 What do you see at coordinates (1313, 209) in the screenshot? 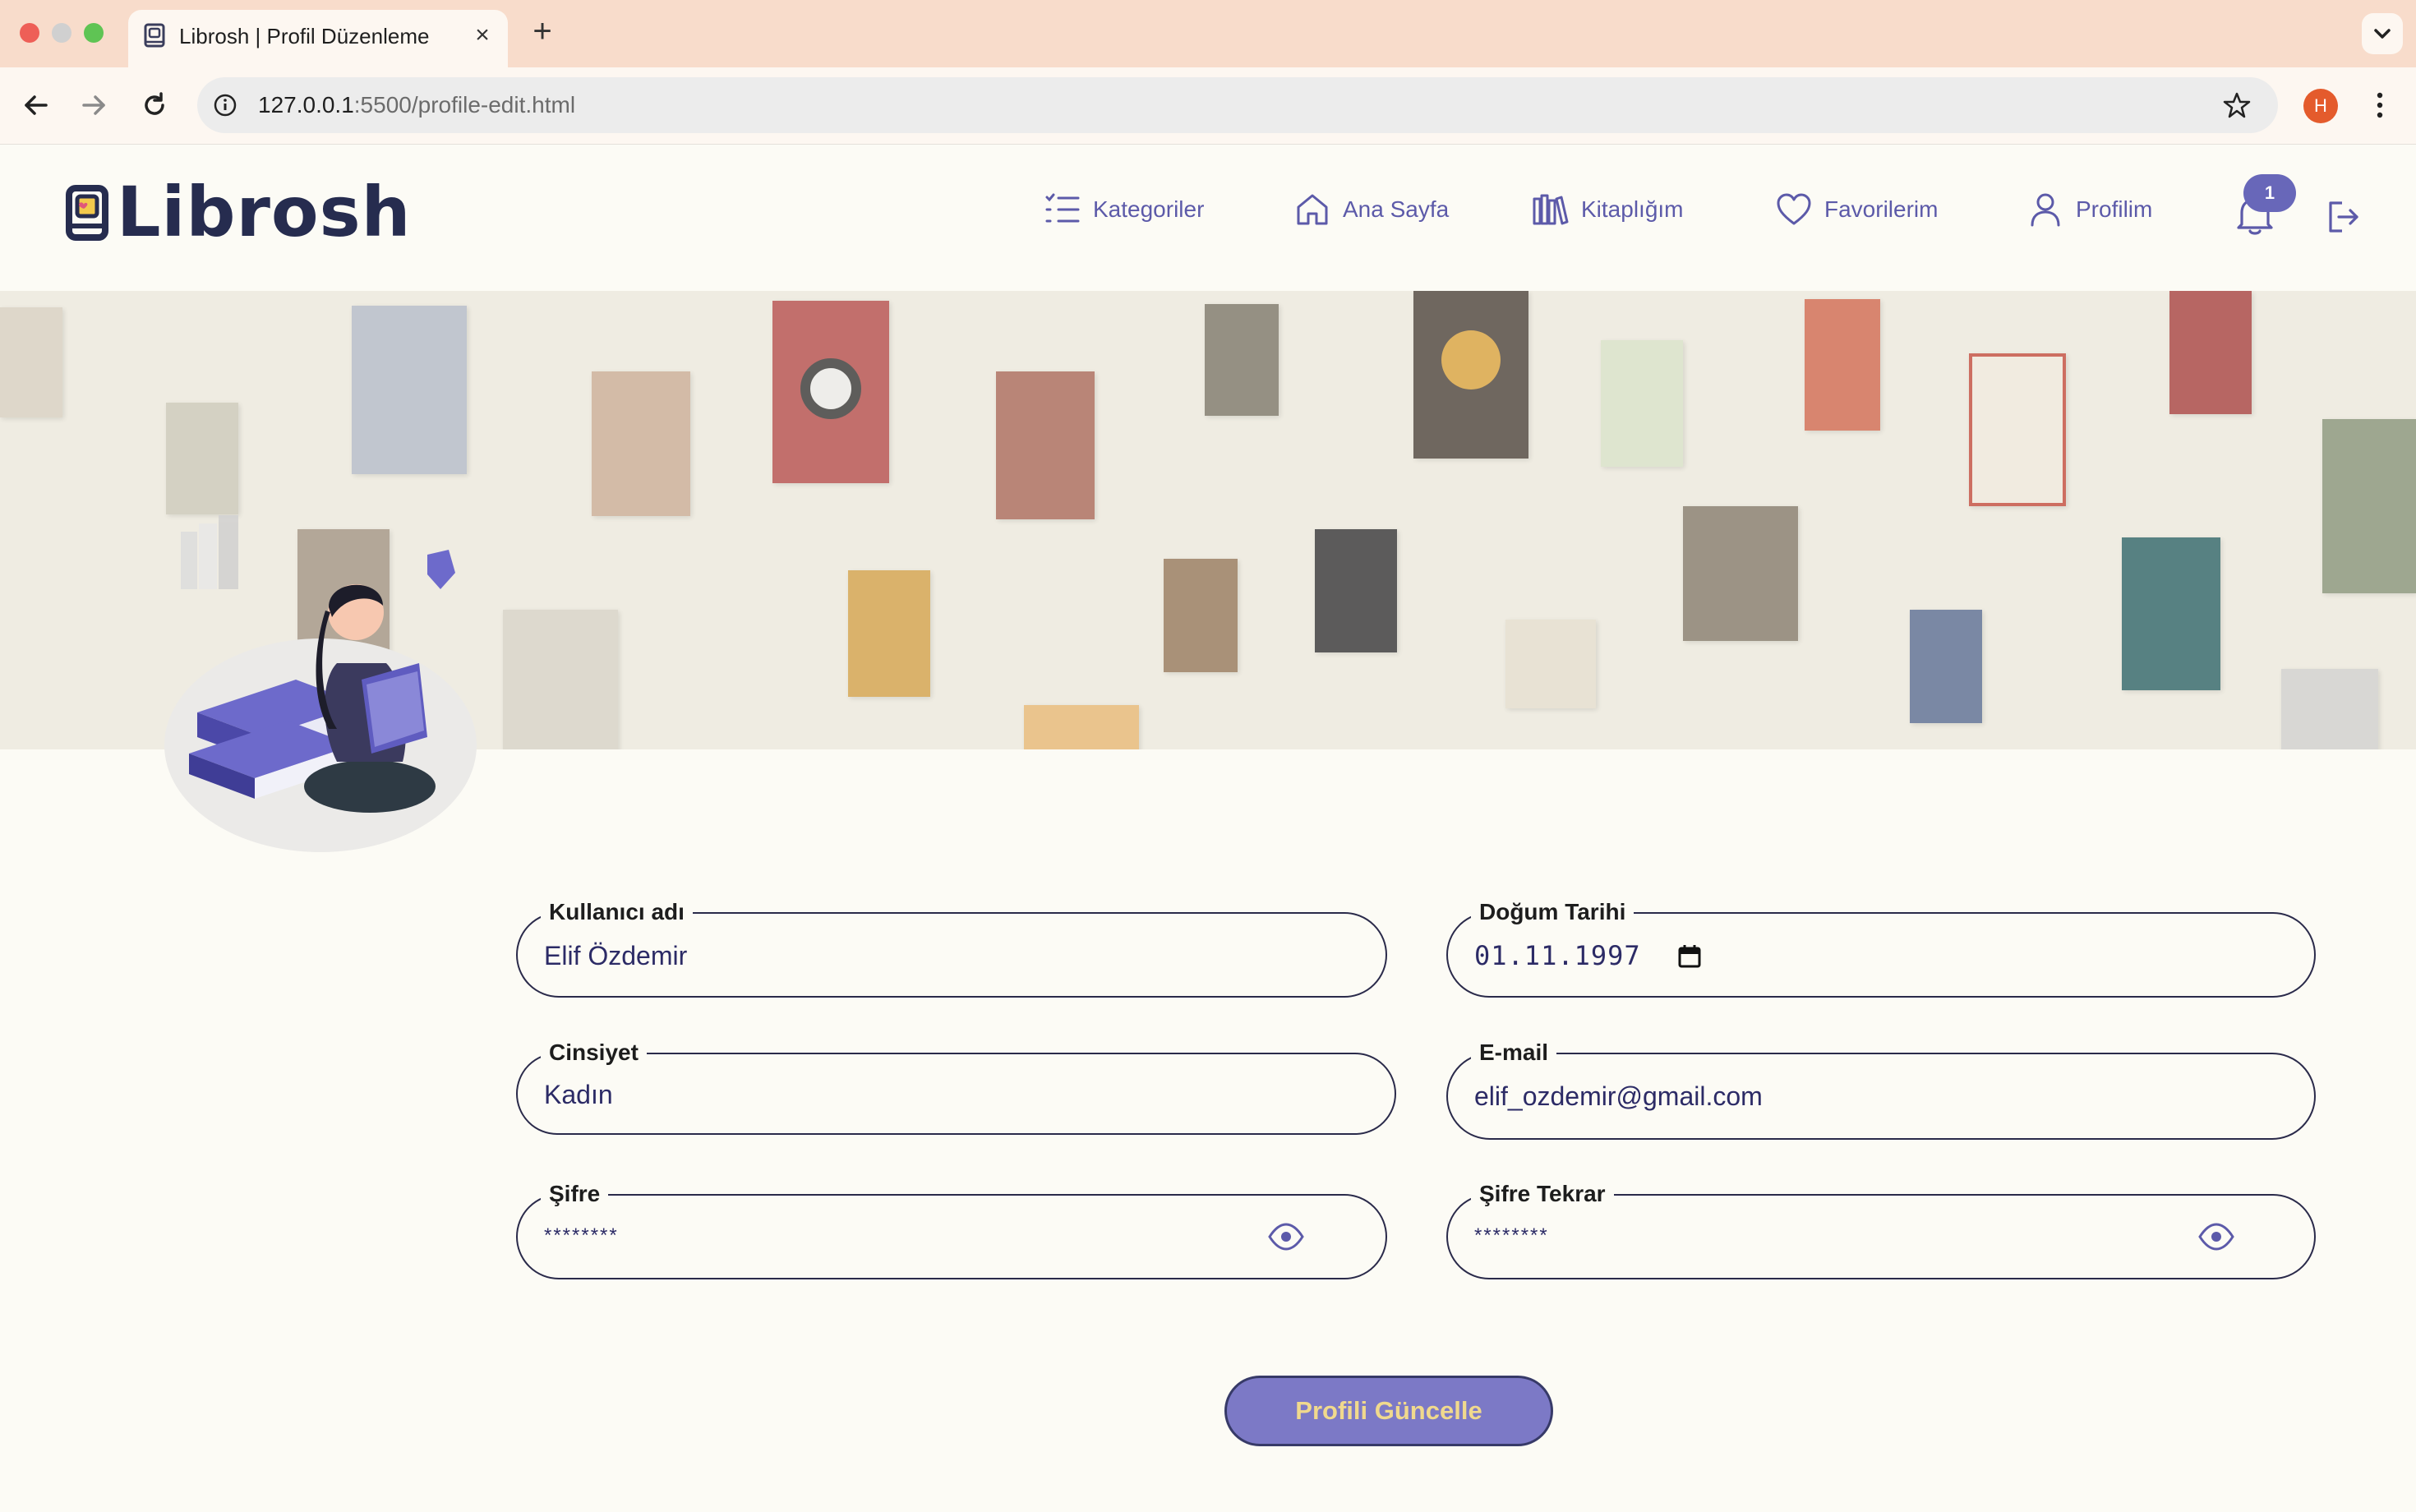
I see `home-icon` at bounding box center [1313, 209].